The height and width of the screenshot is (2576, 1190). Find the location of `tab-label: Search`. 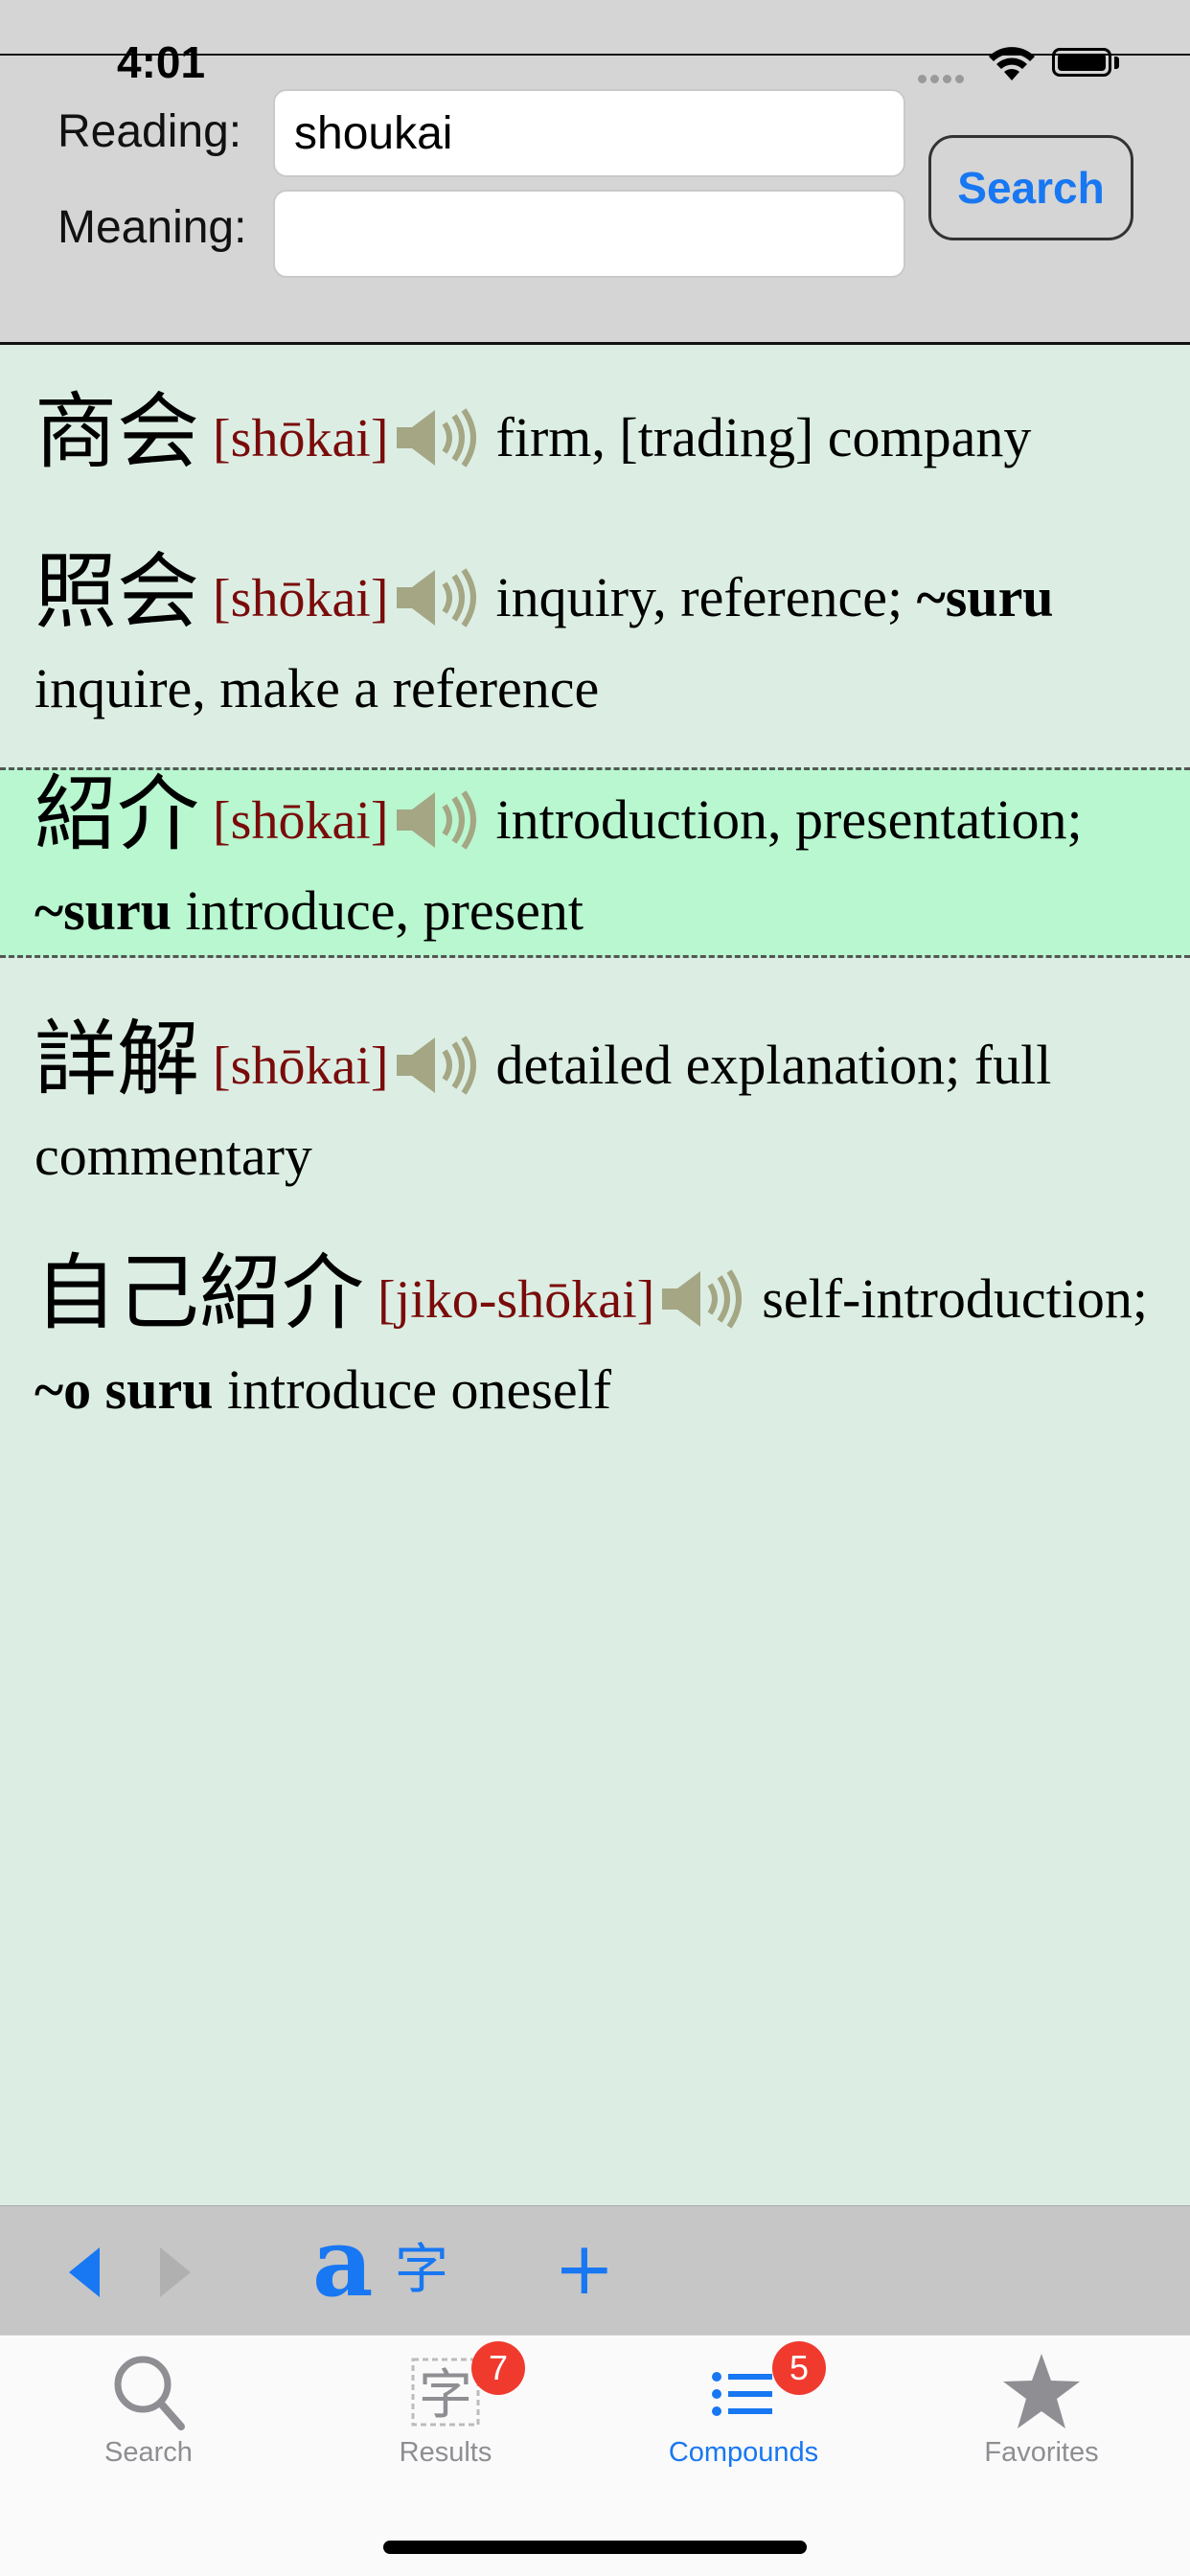

tab-label: Search is located at coordinates (148, 2453).